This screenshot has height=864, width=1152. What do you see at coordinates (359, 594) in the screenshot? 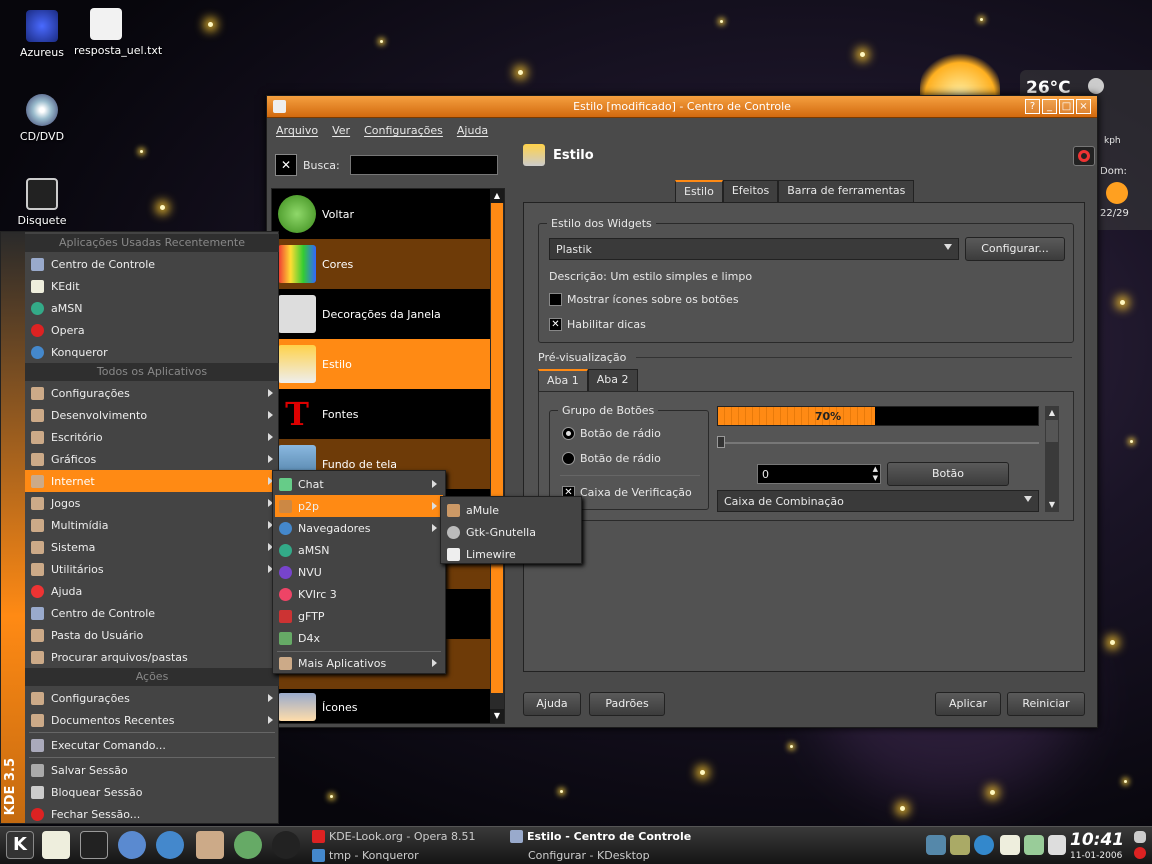
I see `internet-kvirc: KVIrc 3` at bounding box center [359, 594].